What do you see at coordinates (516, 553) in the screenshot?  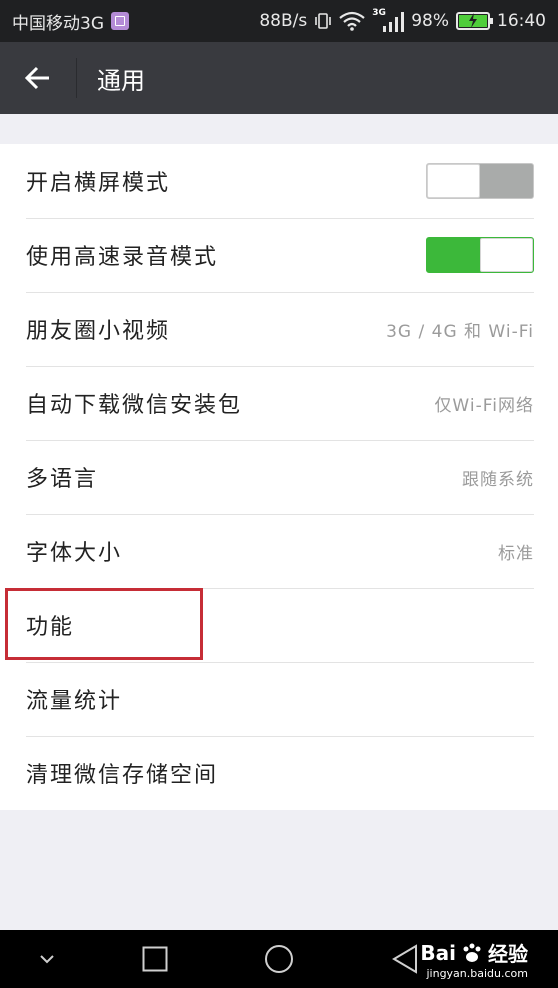 I see `setting-value: 标准` at bounding box center [516, 553].